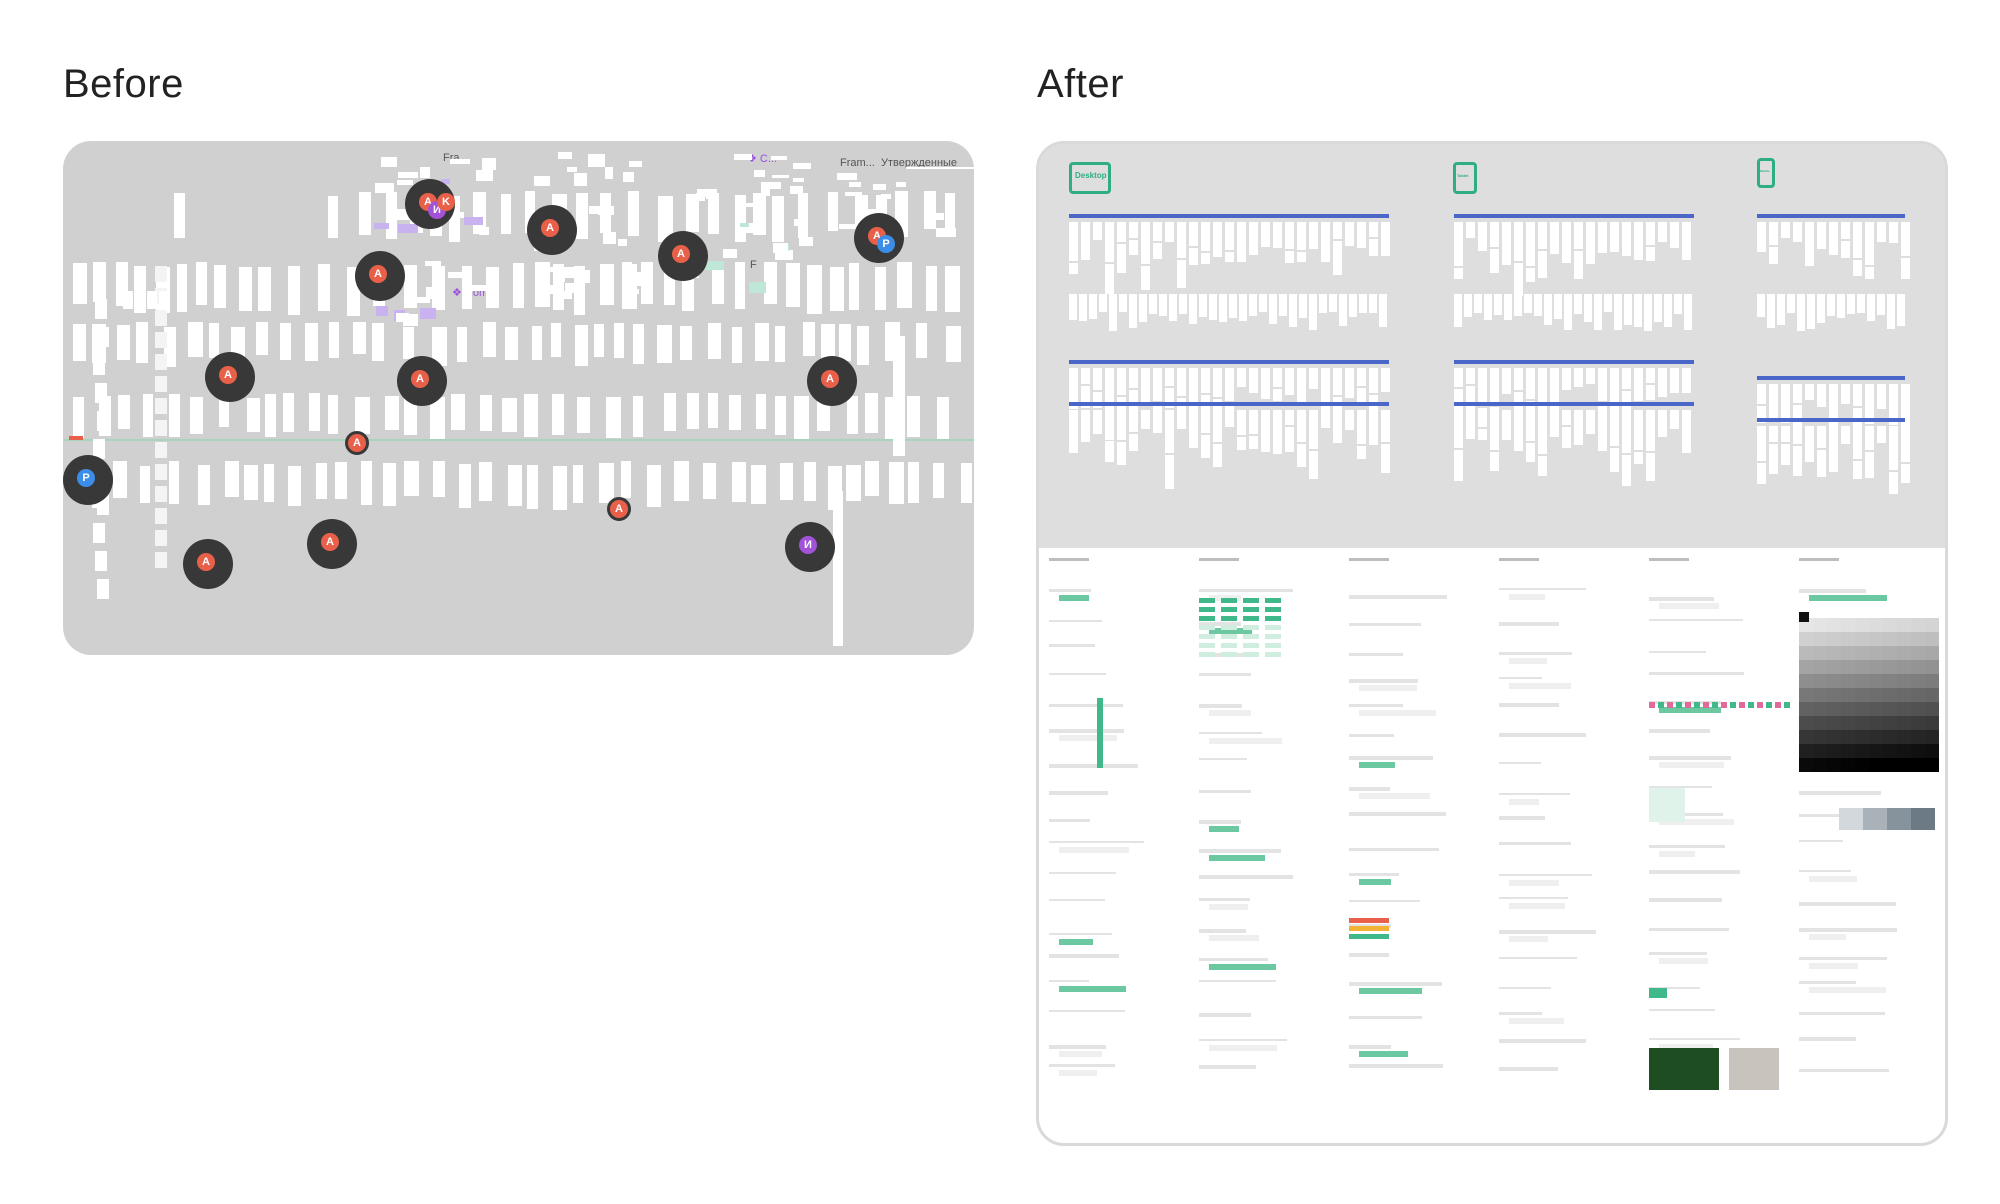 The width and height of the screenshot is (2000, 1204). What do you see at coordinates (1754, 1069) in the screenshot?
I see `image-thumbnail` at bounding box center [1754, 1069].